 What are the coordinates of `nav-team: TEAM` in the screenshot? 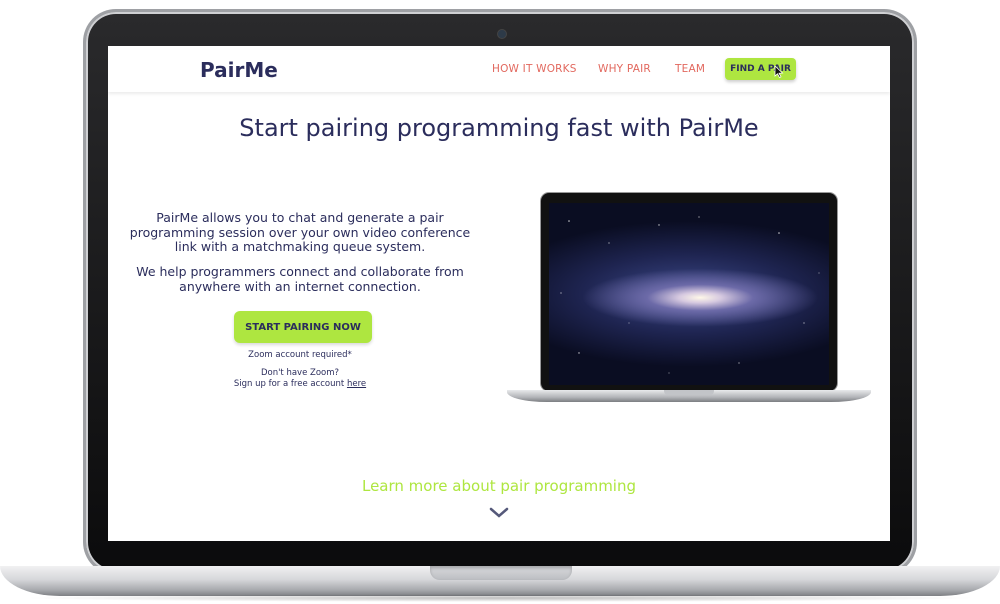 It's located at (690, 69).